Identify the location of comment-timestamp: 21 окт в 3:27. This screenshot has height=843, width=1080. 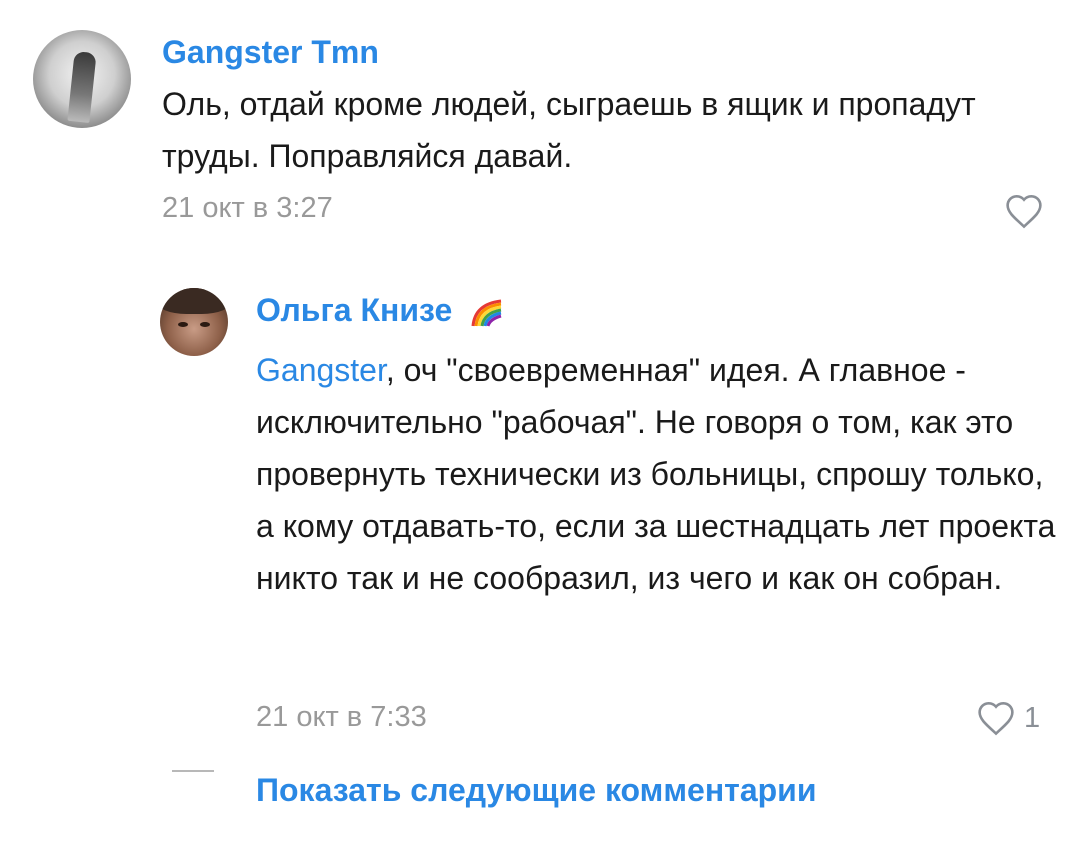
(247, 208).